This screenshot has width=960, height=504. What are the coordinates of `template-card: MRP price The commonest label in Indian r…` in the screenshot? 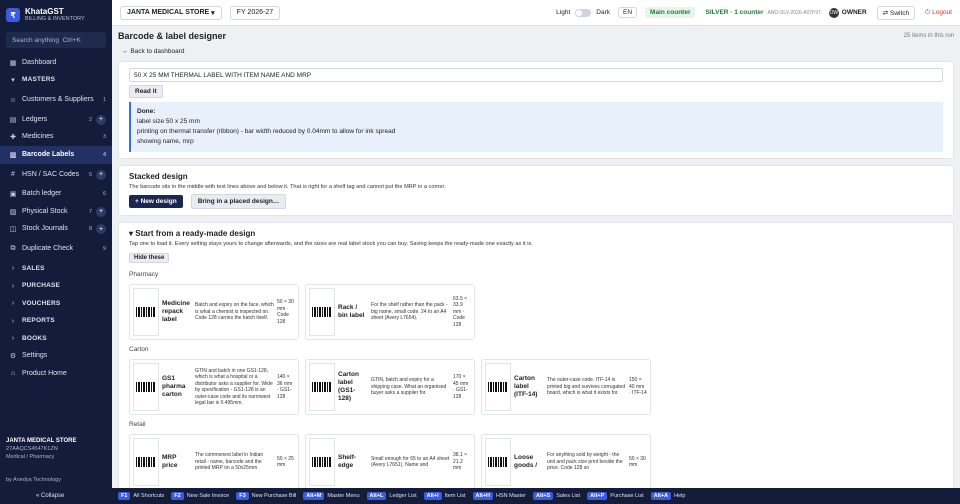 It's located at (214, 461).